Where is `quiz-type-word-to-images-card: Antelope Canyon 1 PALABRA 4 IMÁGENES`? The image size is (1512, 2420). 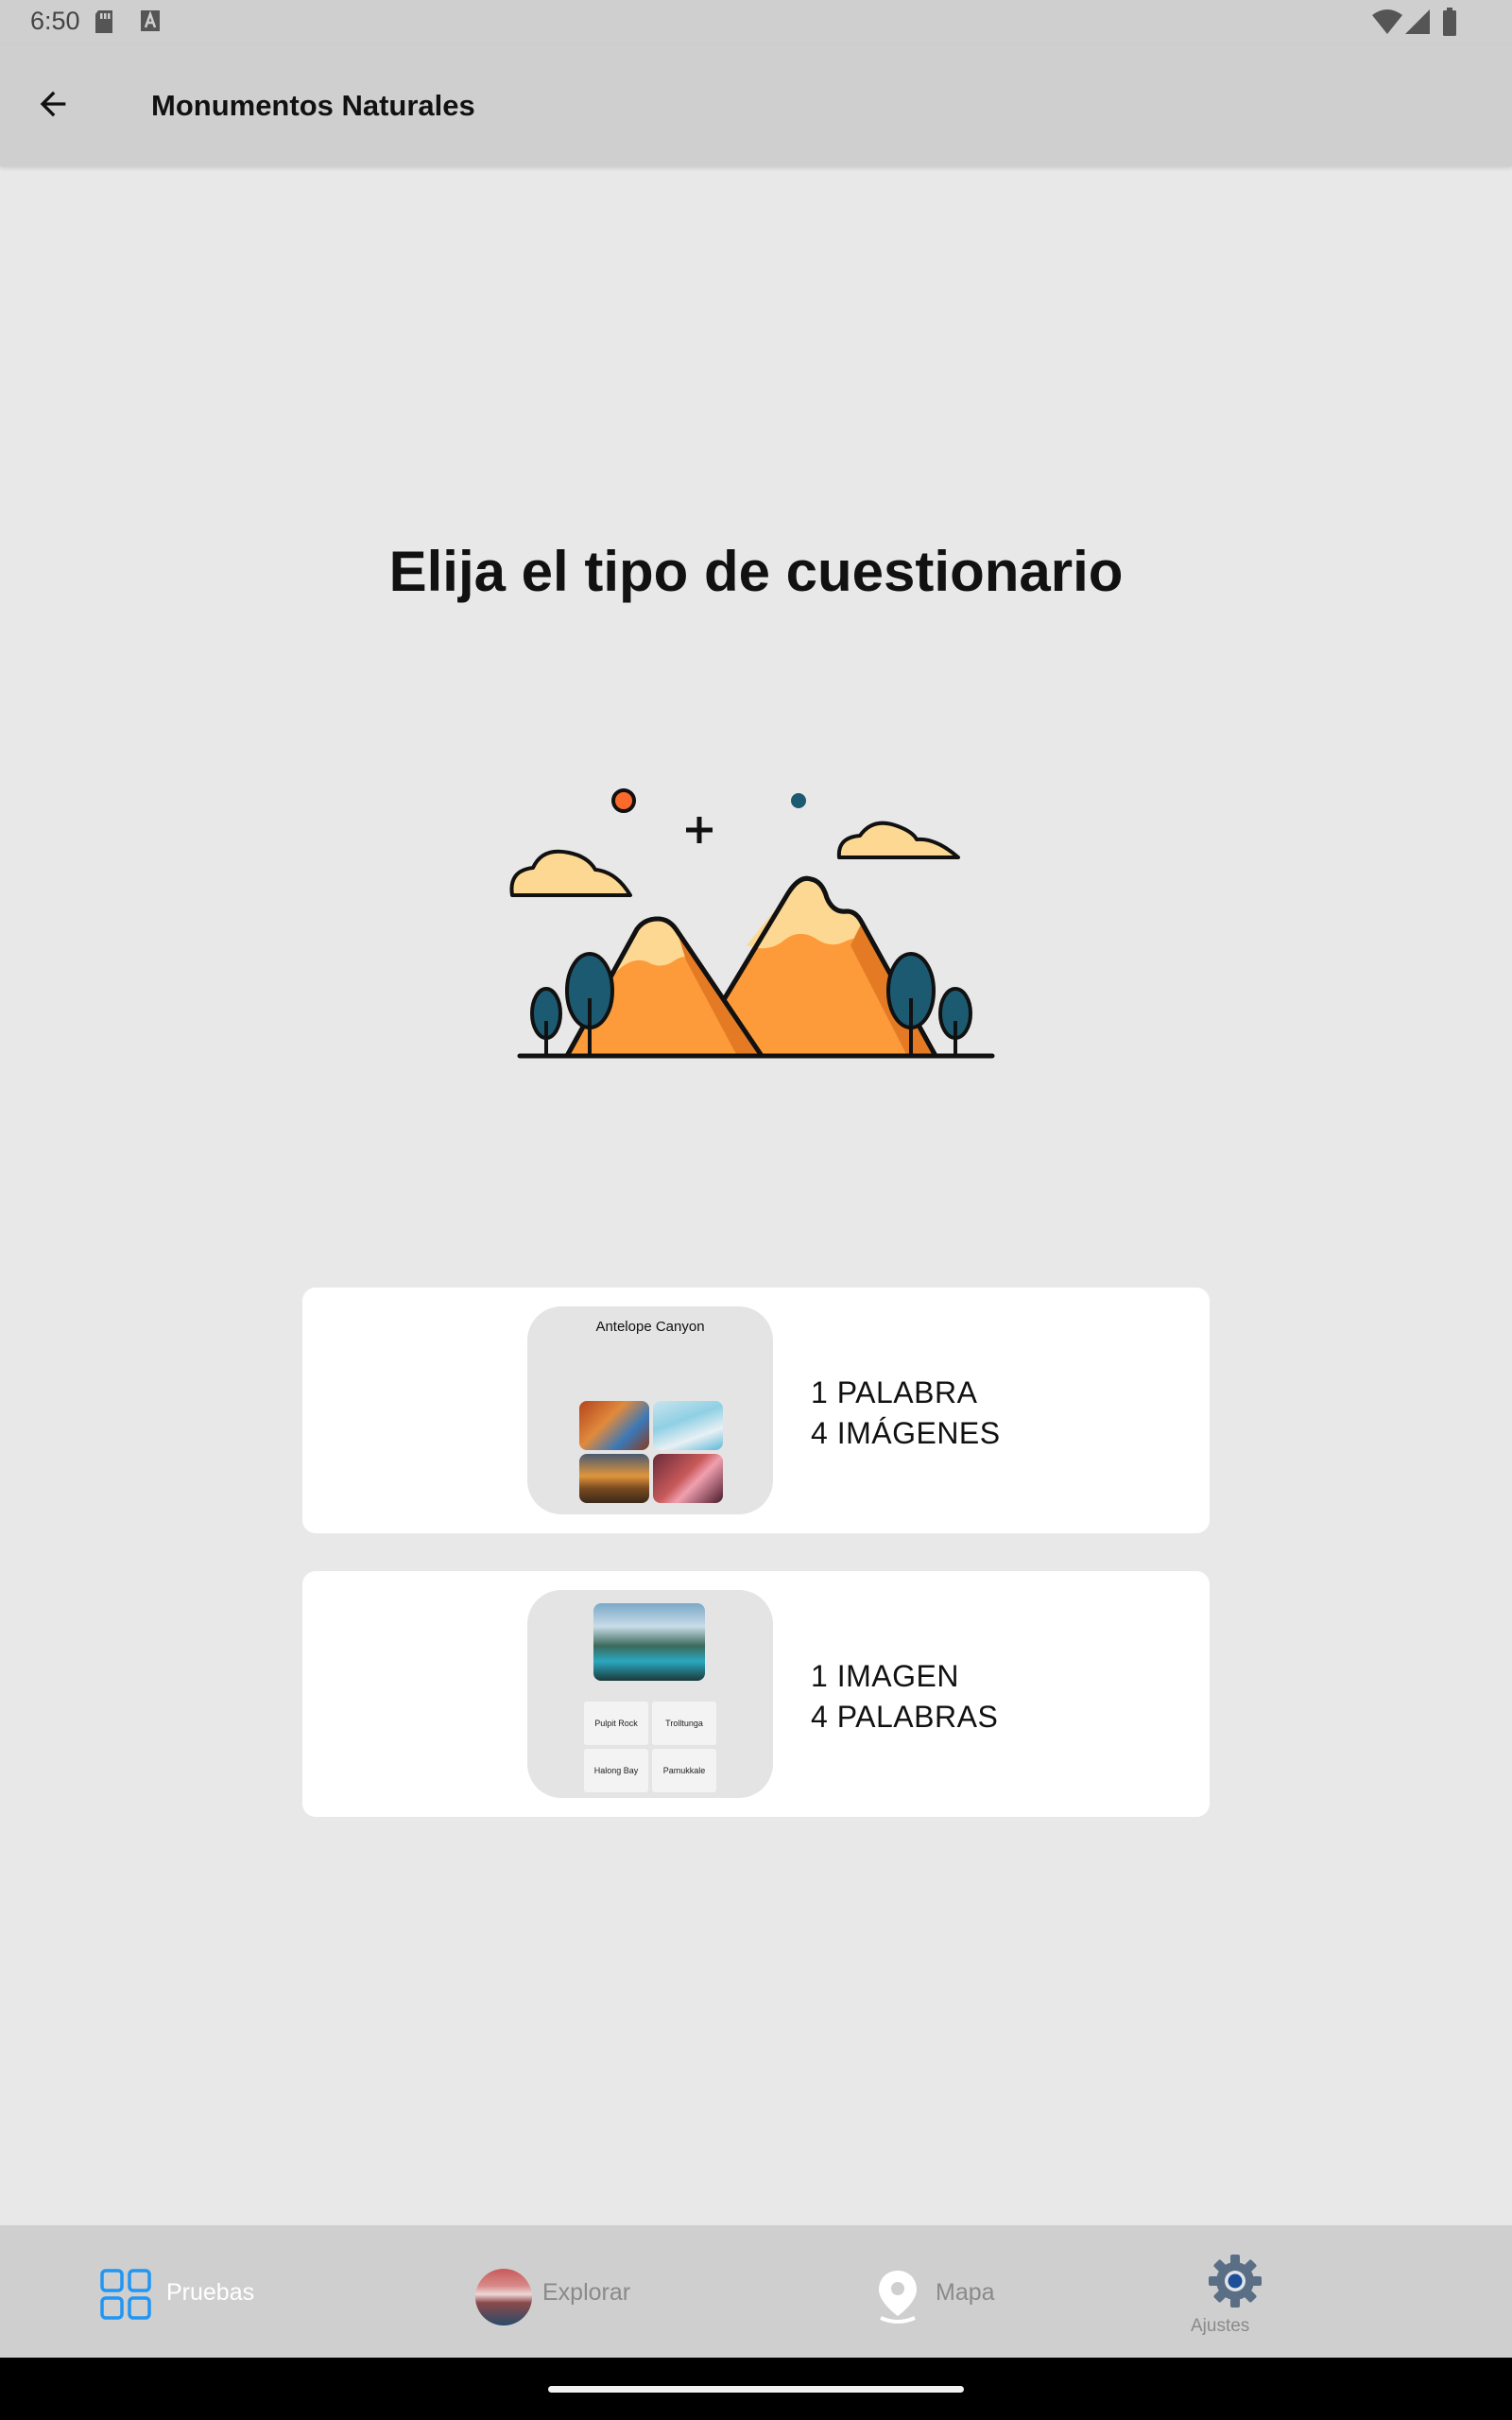
quiz-type-word-to-images-card: Antelope Canyon 1 PALABRA 4 IMÁGENES is located at coordinates (756, 1410).